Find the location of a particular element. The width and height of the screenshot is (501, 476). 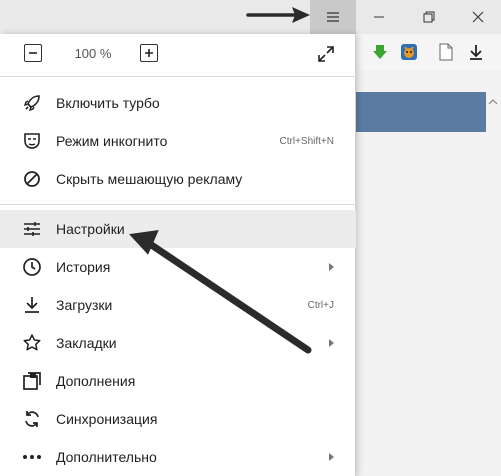

incognito-mask-icon is located at coordinates (32, 141).